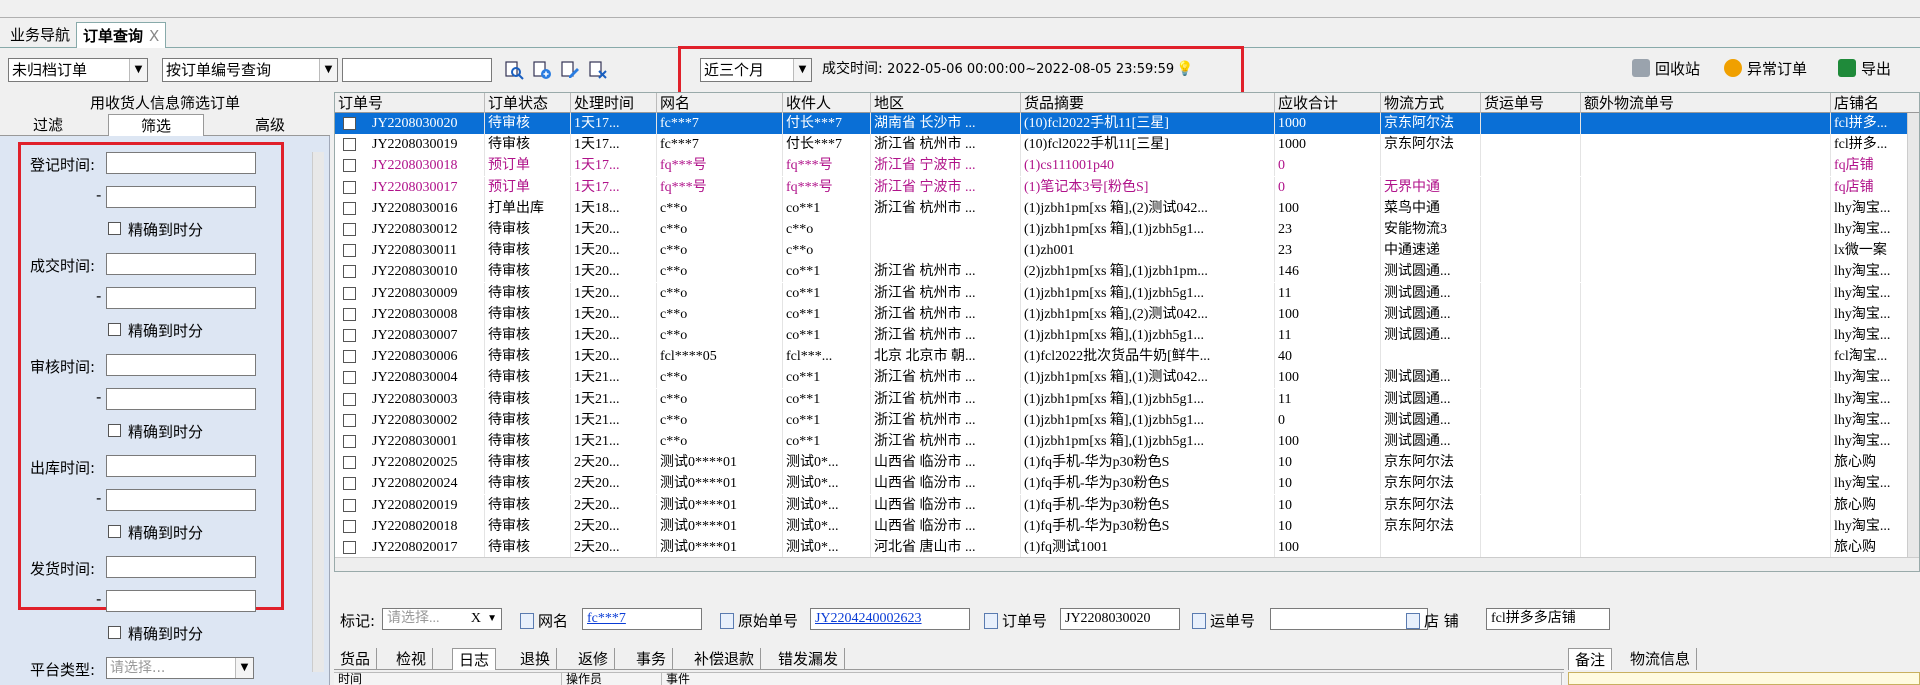  I want to click on col-nickname: 网名, so click(720, 103).